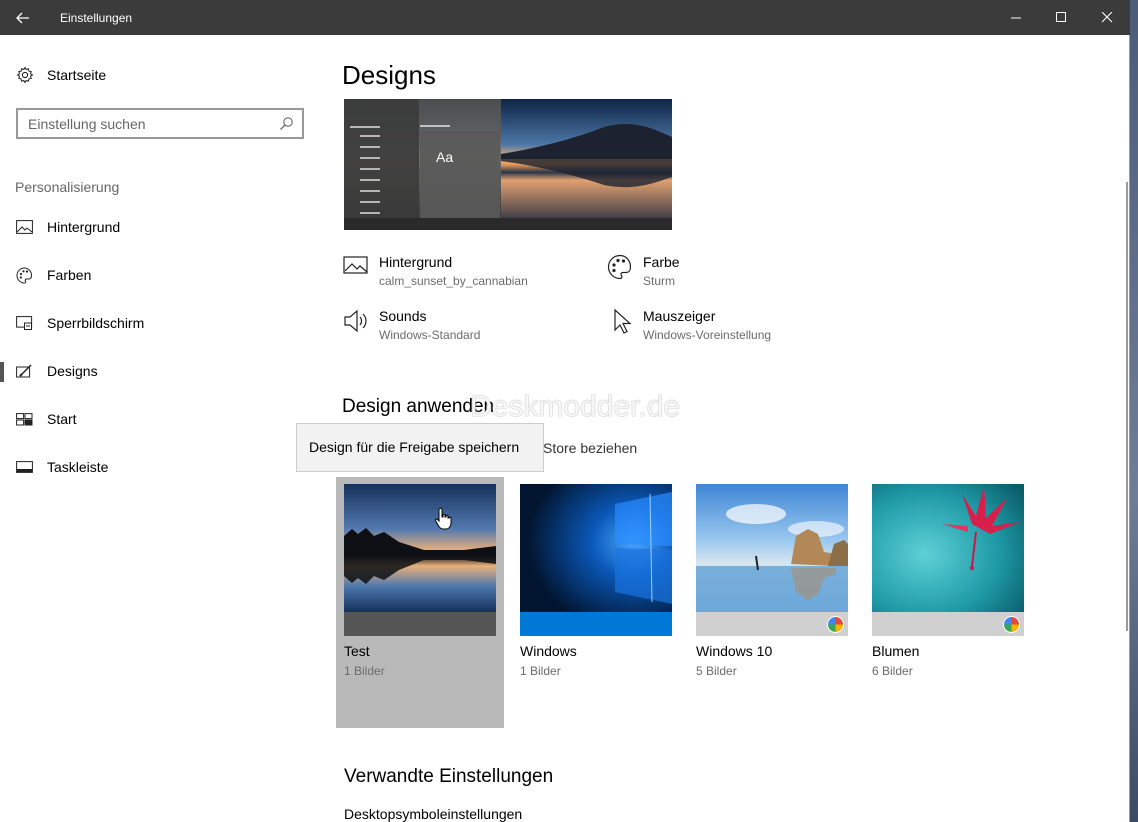 Image resolution: width=1138 pixels, height=822 pixels. Describe the element at coordinates (420, 447) in the screenshot. I see `tooltip: Design für die Freigabe speichern` at that location.